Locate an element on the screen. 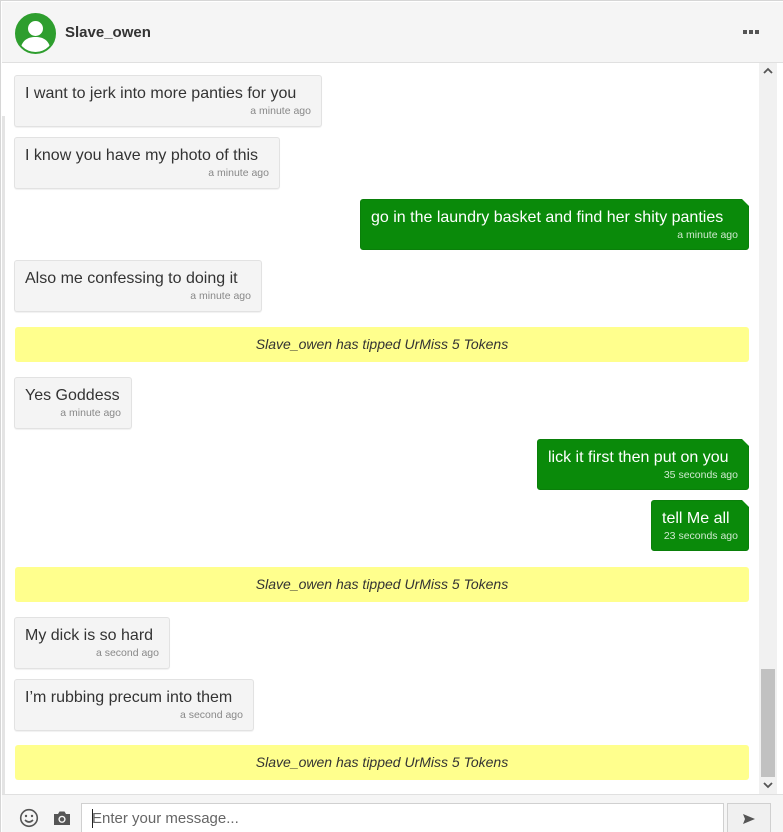  message-incoming: My dick is so hard a second ago is located at coordinates (92, 643).